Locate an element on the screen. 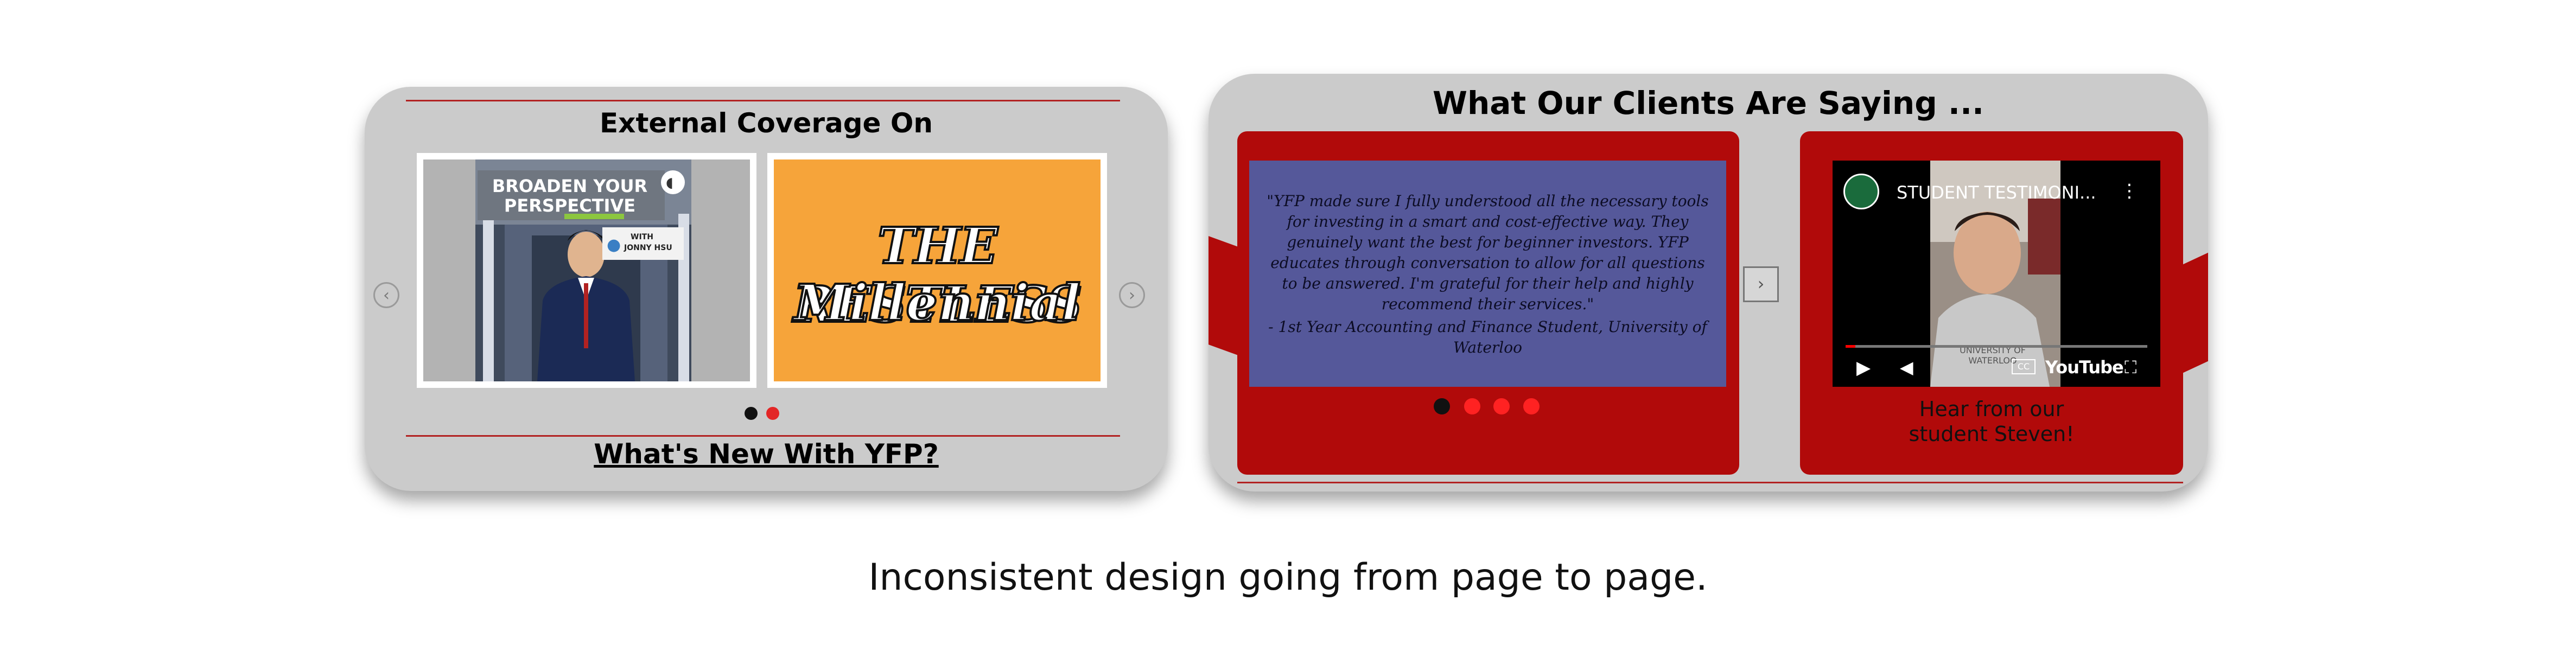 This screenshot has height=651, width=2576. carousel-next-button: › is located at coordinates (1132, 295).